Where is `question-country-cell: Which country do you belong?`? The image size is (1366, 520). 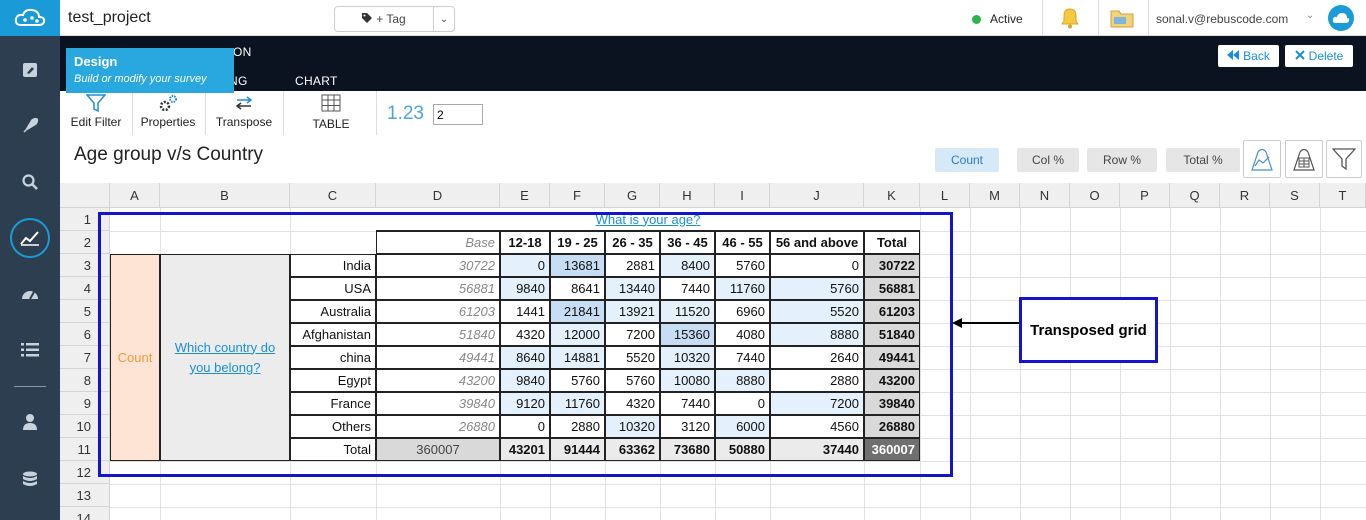 question-country-cell: Which country do you belong? is located at coordinates (225, 357).